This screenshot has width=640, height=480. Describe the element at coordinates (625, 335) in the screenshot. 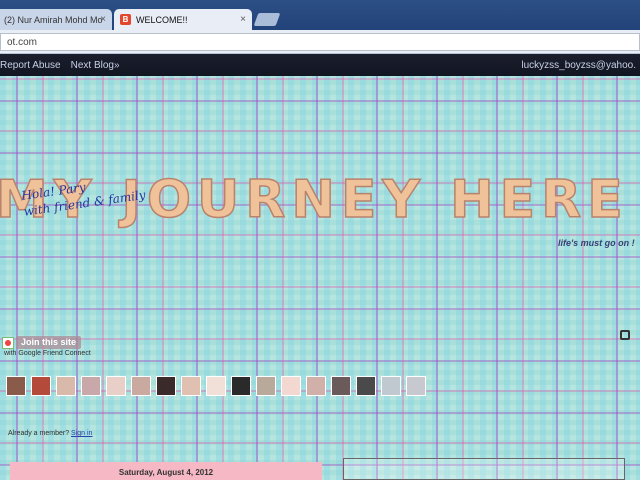

I see `external-link-icon` at that location.